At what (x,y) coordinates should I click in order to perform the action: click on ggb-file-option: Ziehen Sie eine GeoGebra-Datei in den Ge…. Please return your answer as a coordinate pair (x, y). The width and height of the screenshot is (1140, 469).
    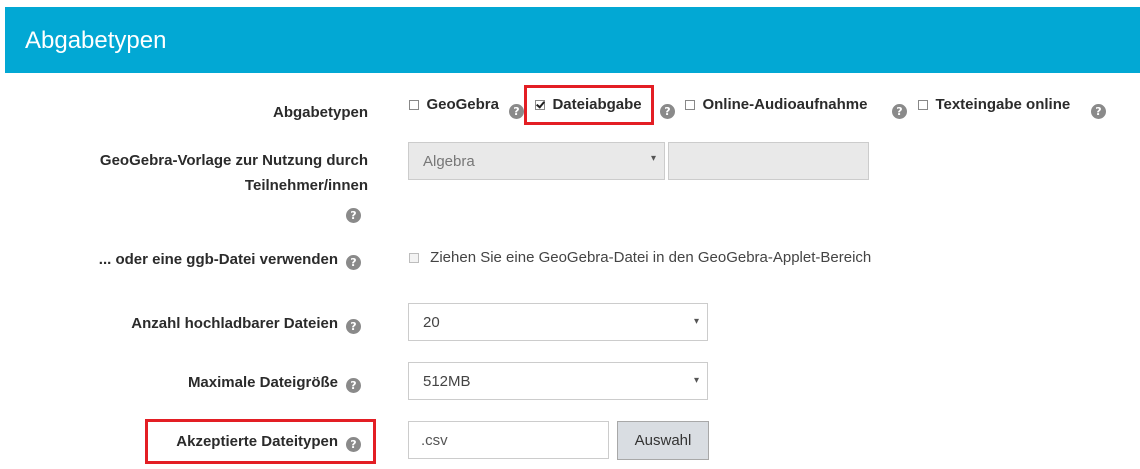
    Looking at the image, I should click on (640, 257).